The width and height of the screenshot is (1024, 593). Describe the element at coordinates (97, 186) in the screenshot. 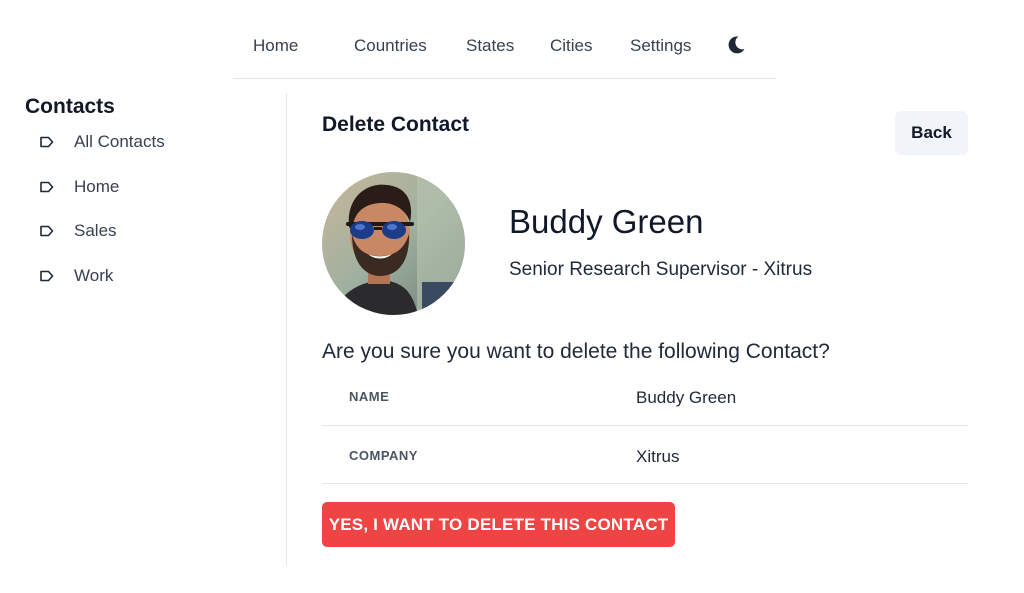

I see `sidebar-item-label: Home` at that location.